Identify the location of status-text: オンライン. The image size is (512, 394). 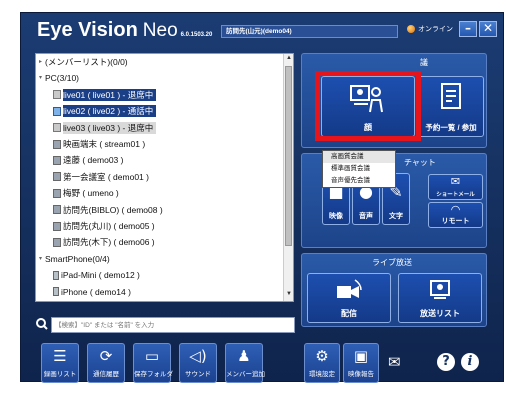
(435, 29).